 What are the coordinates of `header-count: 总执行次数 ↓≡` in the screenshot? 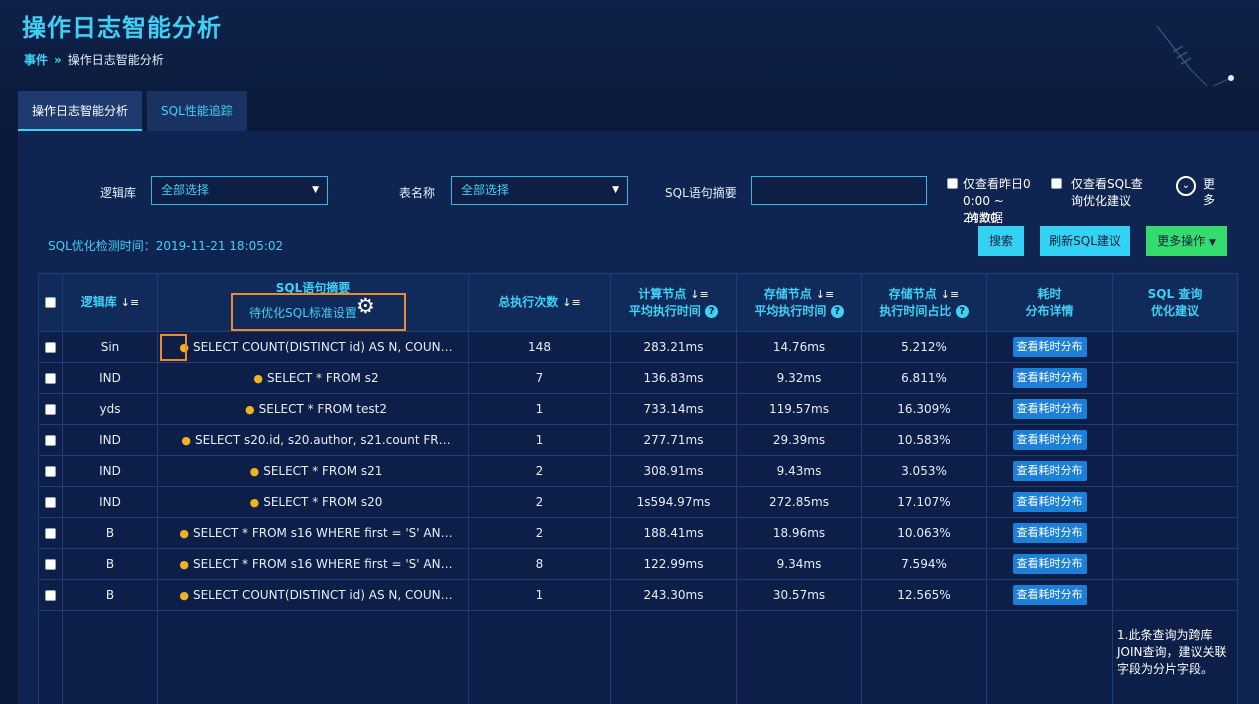 It's located at (539, 302).